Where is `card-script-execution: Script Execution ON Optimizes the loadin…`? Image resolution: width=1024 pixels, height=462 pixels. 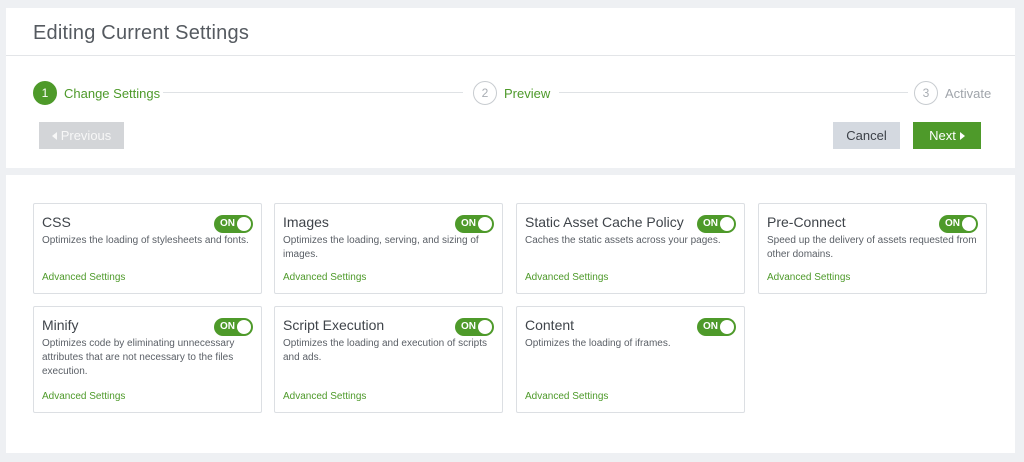 card-script-execution: Script Execution ON Optimizes the loadin… is located at coordinates (388, 359).